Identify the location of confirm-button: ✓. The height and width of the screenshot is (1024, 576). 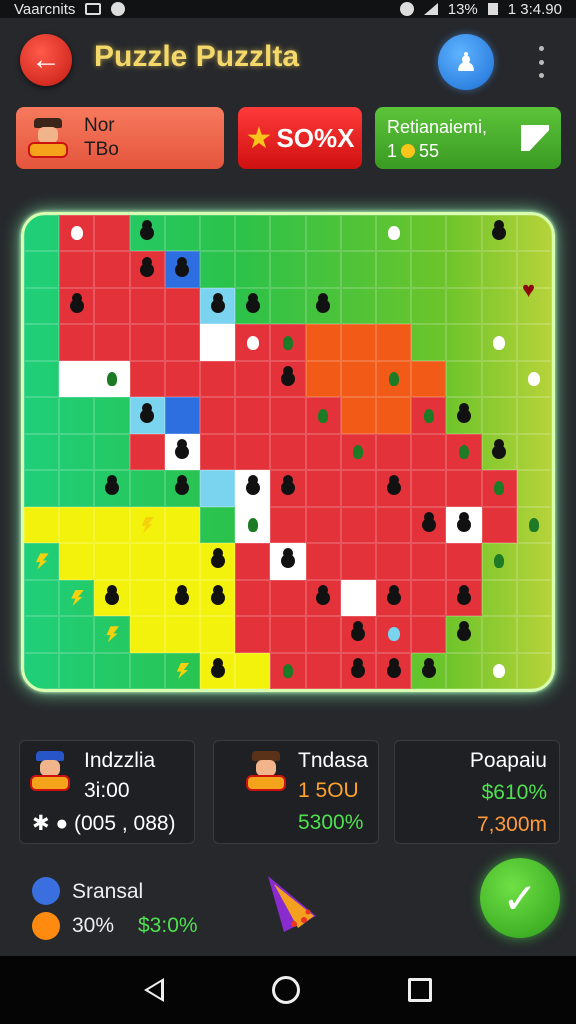
(520, 898).